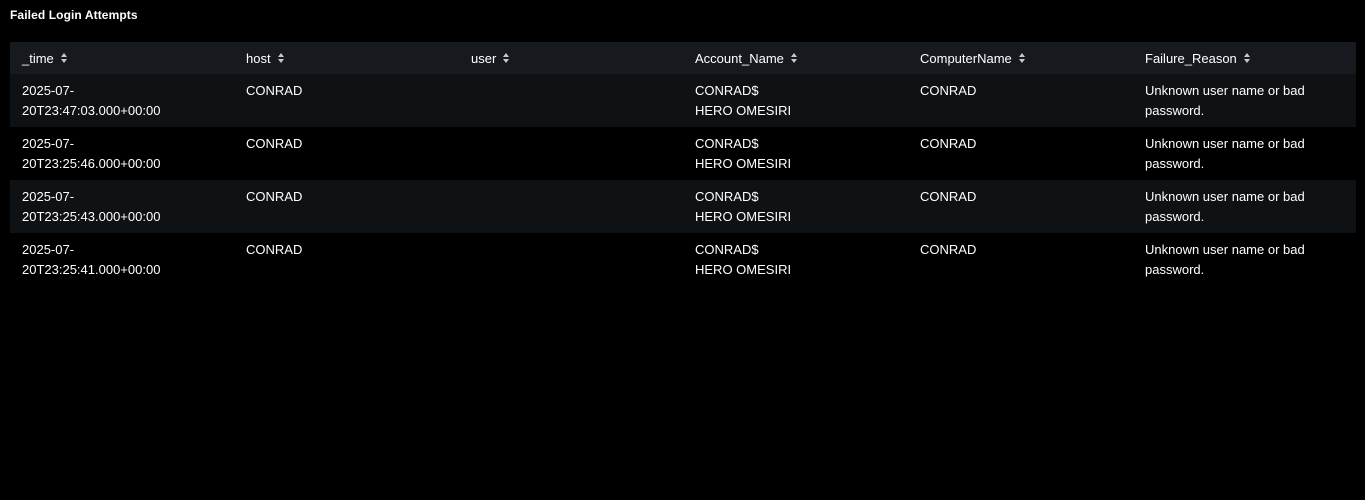  I want to click on cell-time-line: 20T23:25:46.000+00:00, so click(91, 163).